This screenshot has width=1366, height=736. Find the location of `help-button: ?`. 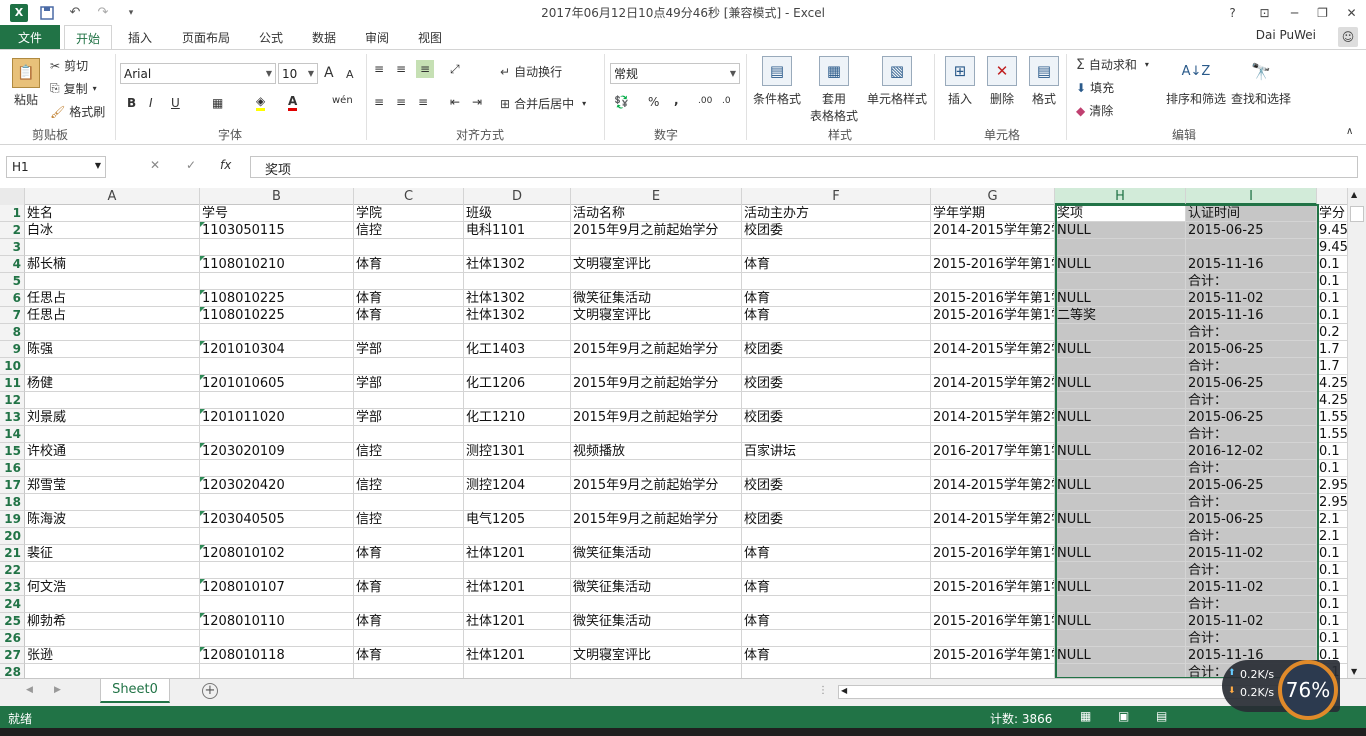

help-button: ? is located at coordinates (1232, 12).